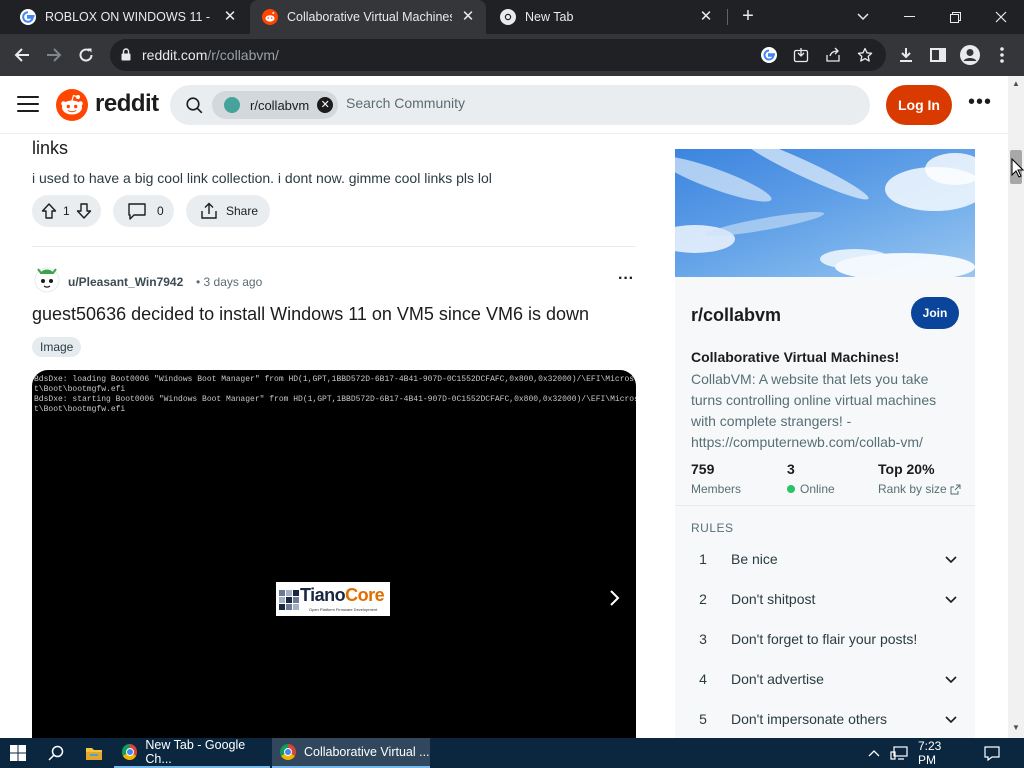 Image resolution: width=1024 pixels, height=768 pixels. Describe the element at coordinates (243, 55) in the screenshot. I see `url-path: /r/collabvm/` at that location.